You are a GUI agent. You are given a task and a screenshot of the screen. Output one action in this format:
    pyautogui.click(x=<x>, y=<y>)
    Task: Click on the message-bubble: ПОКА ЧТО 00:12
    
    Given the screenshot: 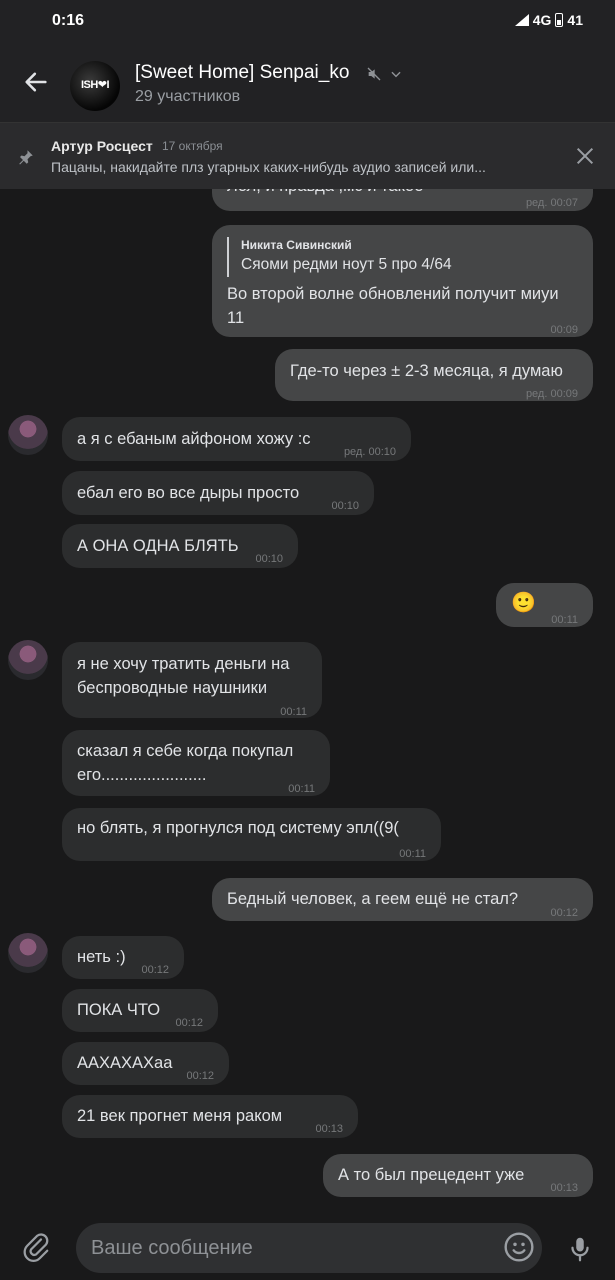 What is the action you would take?
    pyautogui.click(x=140, y=1010)
    